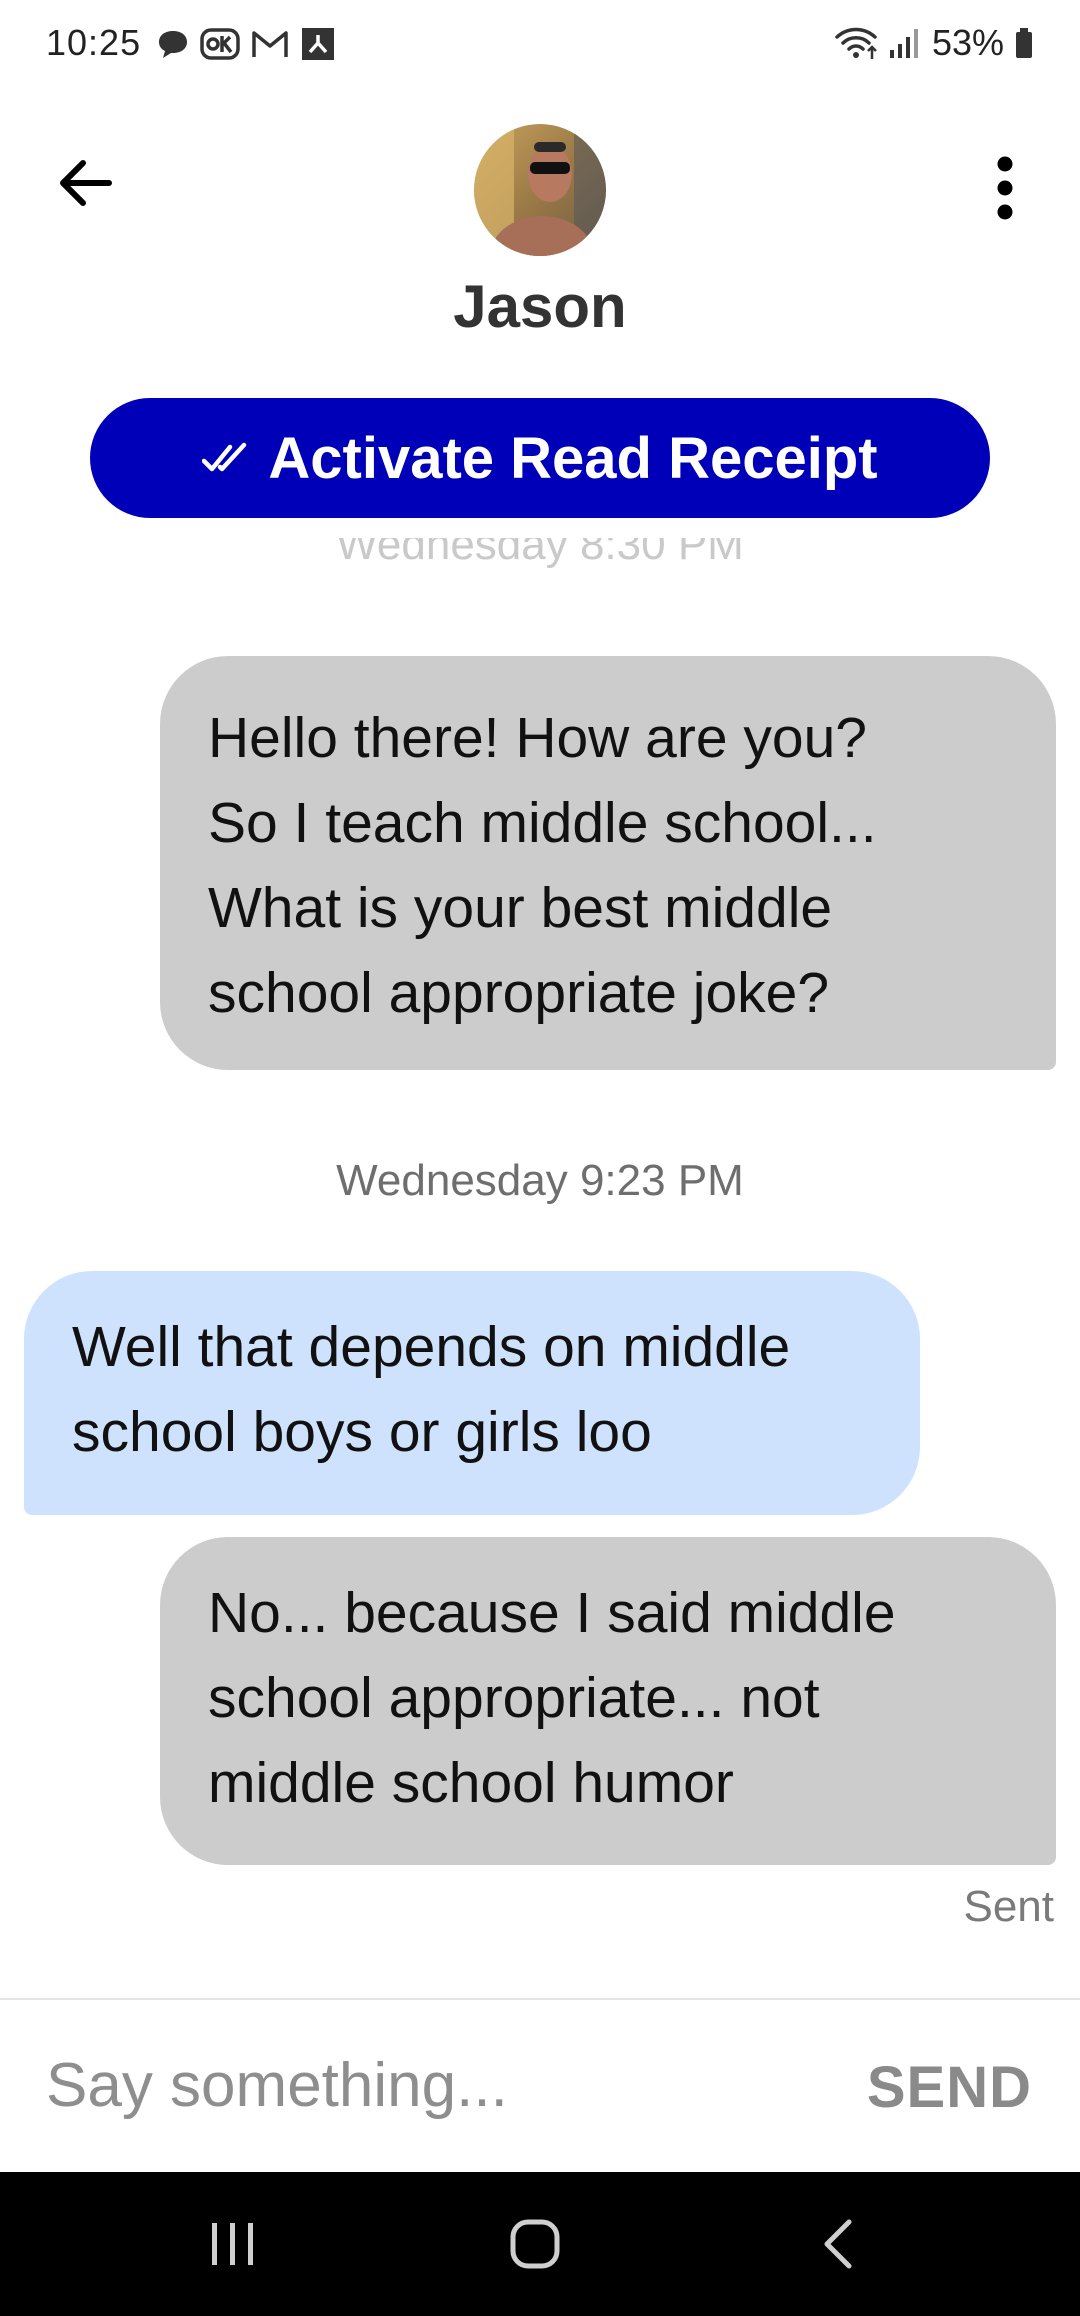 The width and height of the screenshot is (1080, 2316). Describe the element at coordinates (220, 44) in the screenshot. I see `ok-app-icon` at that location.